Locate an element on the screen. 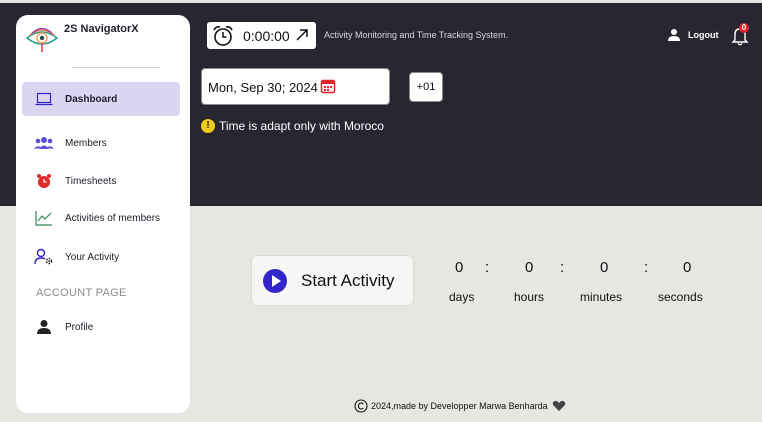 The image size is (762, 422). logout-label: Logout is located at coordinates (703, 35).